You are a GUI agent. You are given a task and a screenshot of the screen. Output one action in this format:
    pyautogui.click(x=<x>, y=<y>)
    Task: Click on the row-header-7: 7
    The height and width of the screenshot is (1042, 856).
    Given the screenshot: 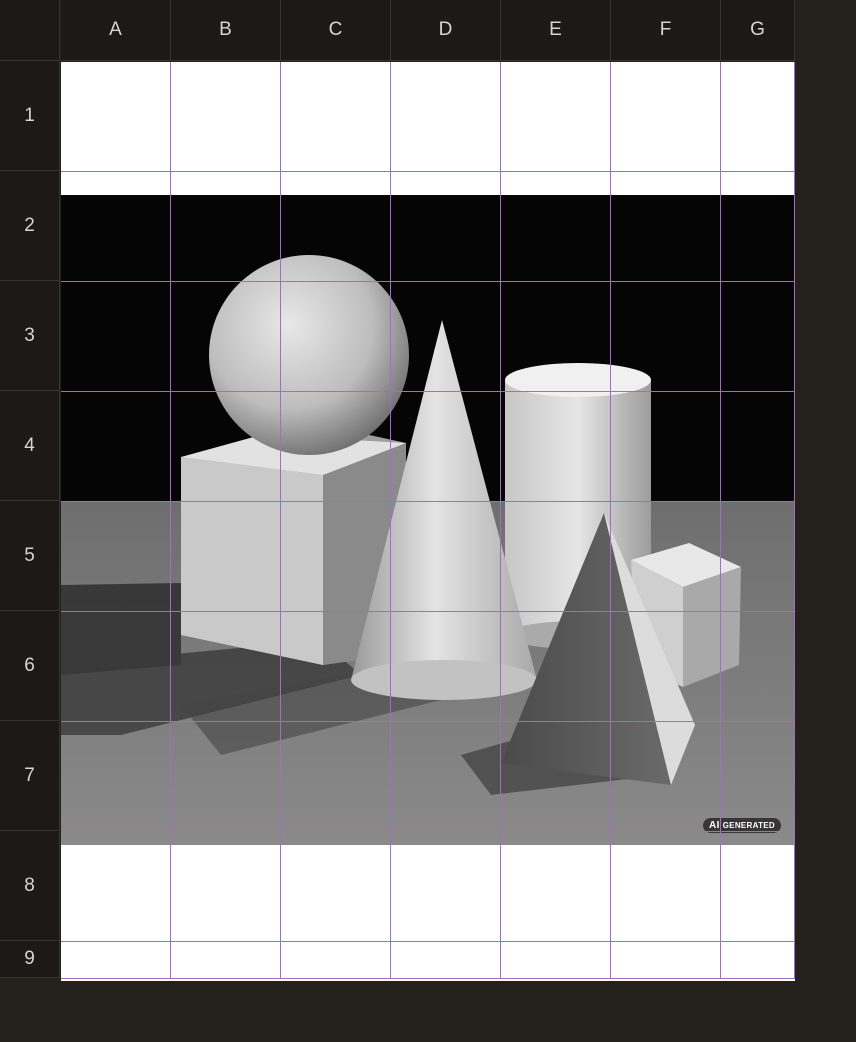 What is the action you would take?
    pyautogui.click(x=30, y=776)
    